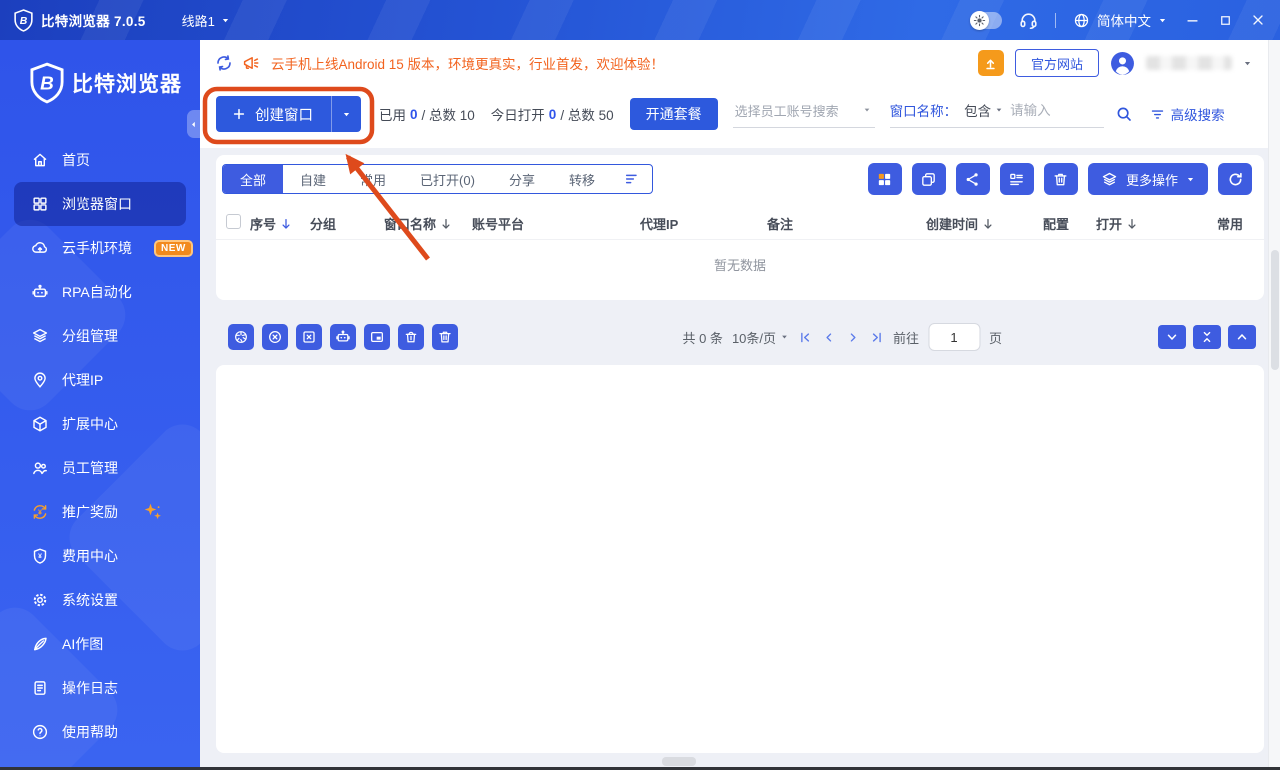 This screenshot has height=770, width=1280. What do you see at coordinates (1189, 63) in the screenshot?
I see `username-masked` at bounding box center [1189, 63].